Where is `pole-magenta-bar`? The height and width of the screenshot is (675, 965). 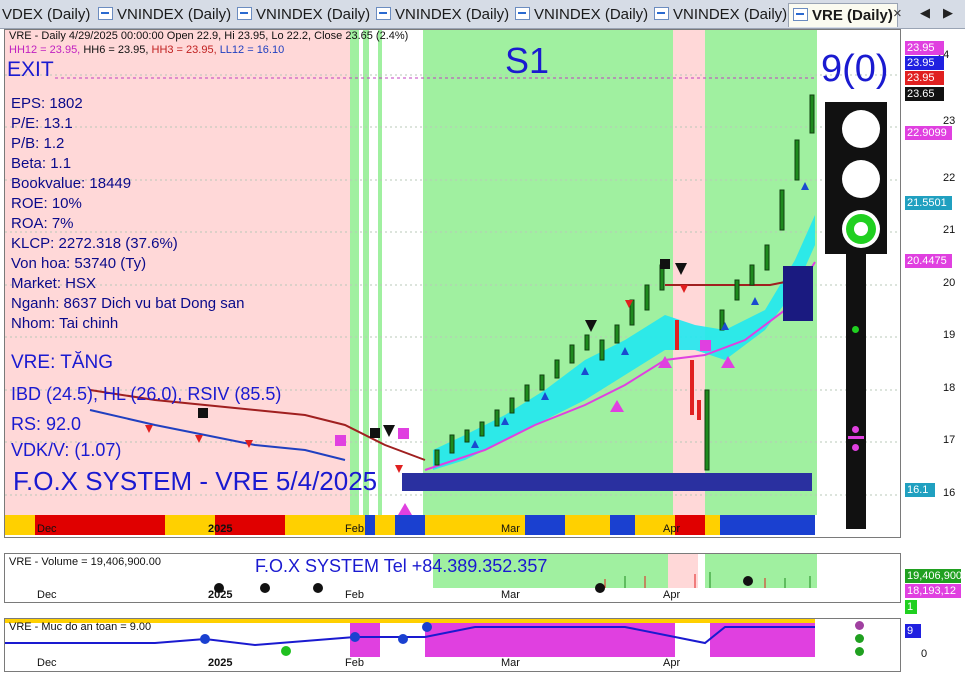 pole-magenta-bar is located at coordinates (856, 437).